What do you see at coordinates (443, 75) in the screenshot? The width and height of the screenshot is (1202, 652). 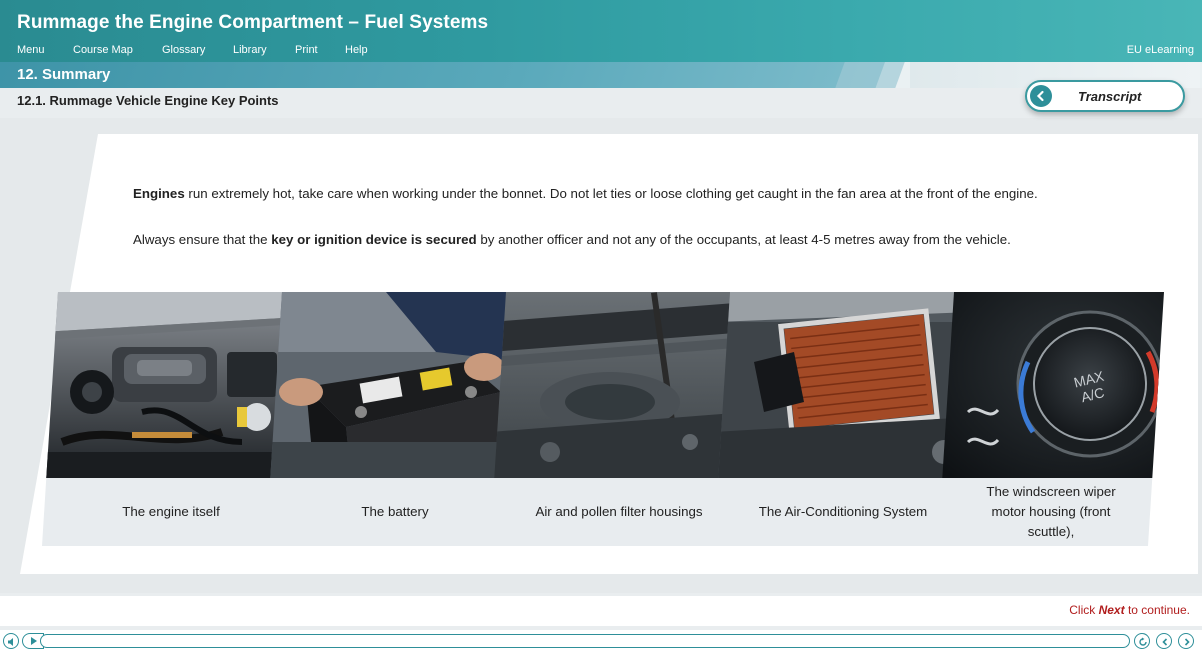 I see `section-band` at bounding box center [443, 75].